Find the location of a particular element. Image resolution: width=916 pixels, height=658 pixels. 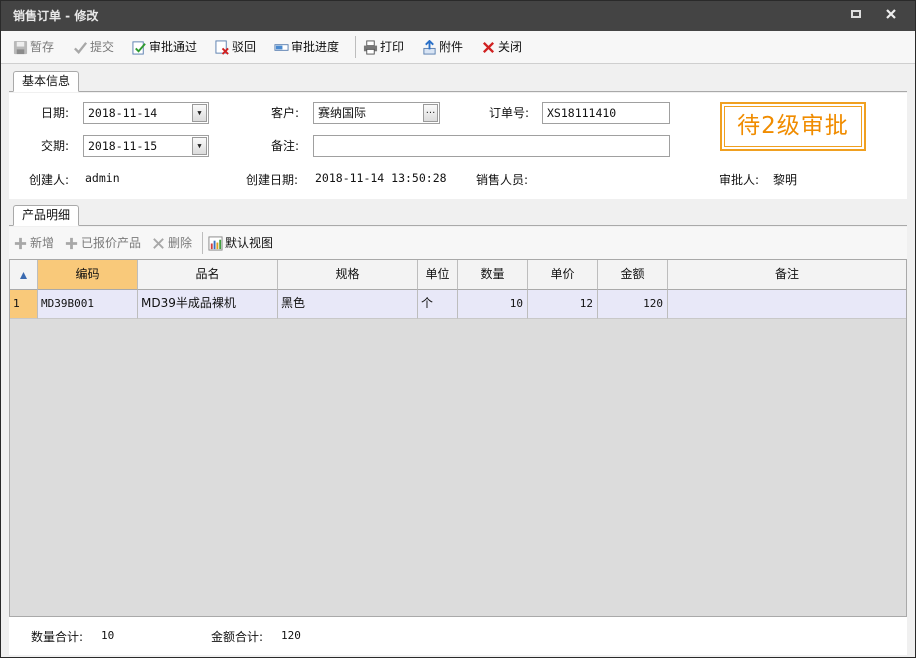

row-index: 1 is located at coordinates (24, 304).